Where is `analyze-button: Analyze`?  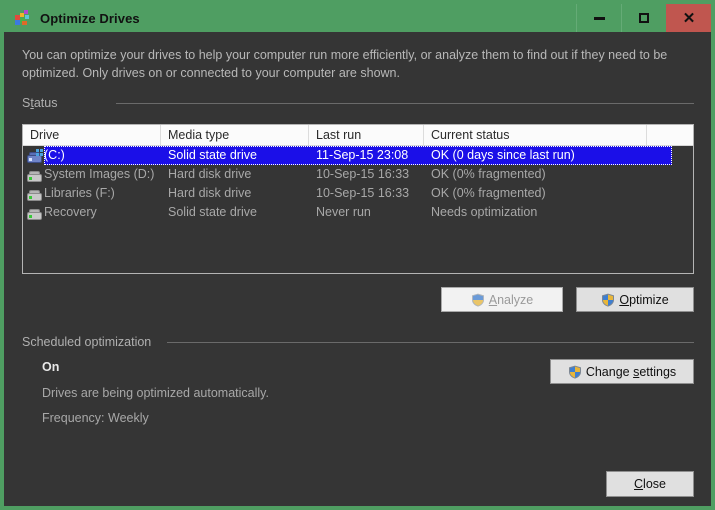
analyze-button: Analyze is located at coordinates (502, 299).